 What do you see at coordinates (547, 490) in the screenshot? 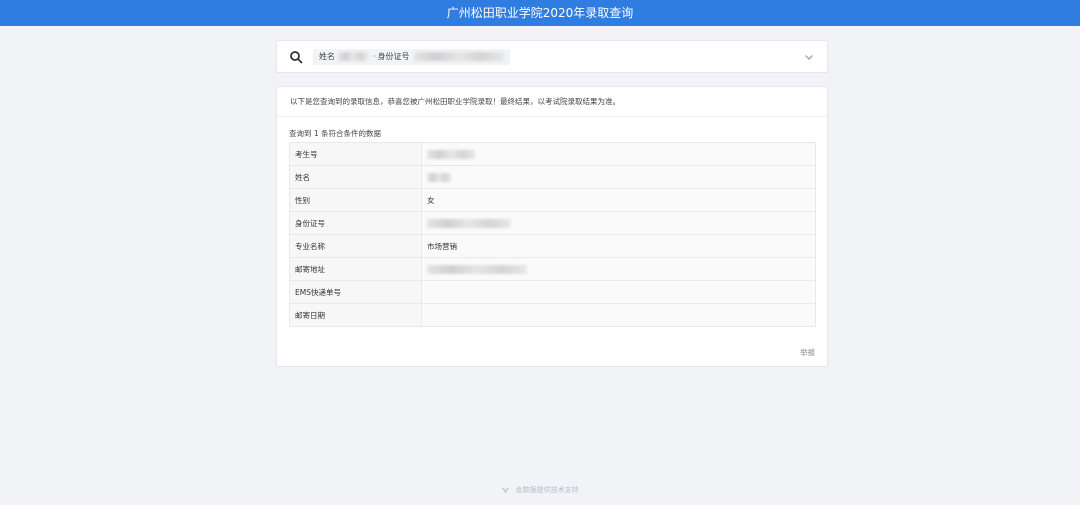
I see `footer-text: 金数据提供技术支持` at bounding box center [547, 490].